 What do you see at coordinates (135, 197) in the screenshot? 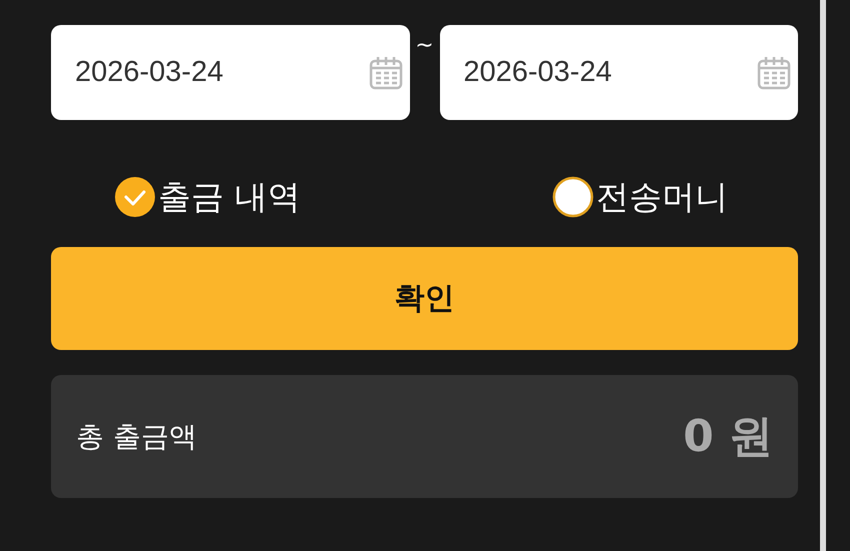
I see `checked-radio-icon` at bounding box center [135, 197].